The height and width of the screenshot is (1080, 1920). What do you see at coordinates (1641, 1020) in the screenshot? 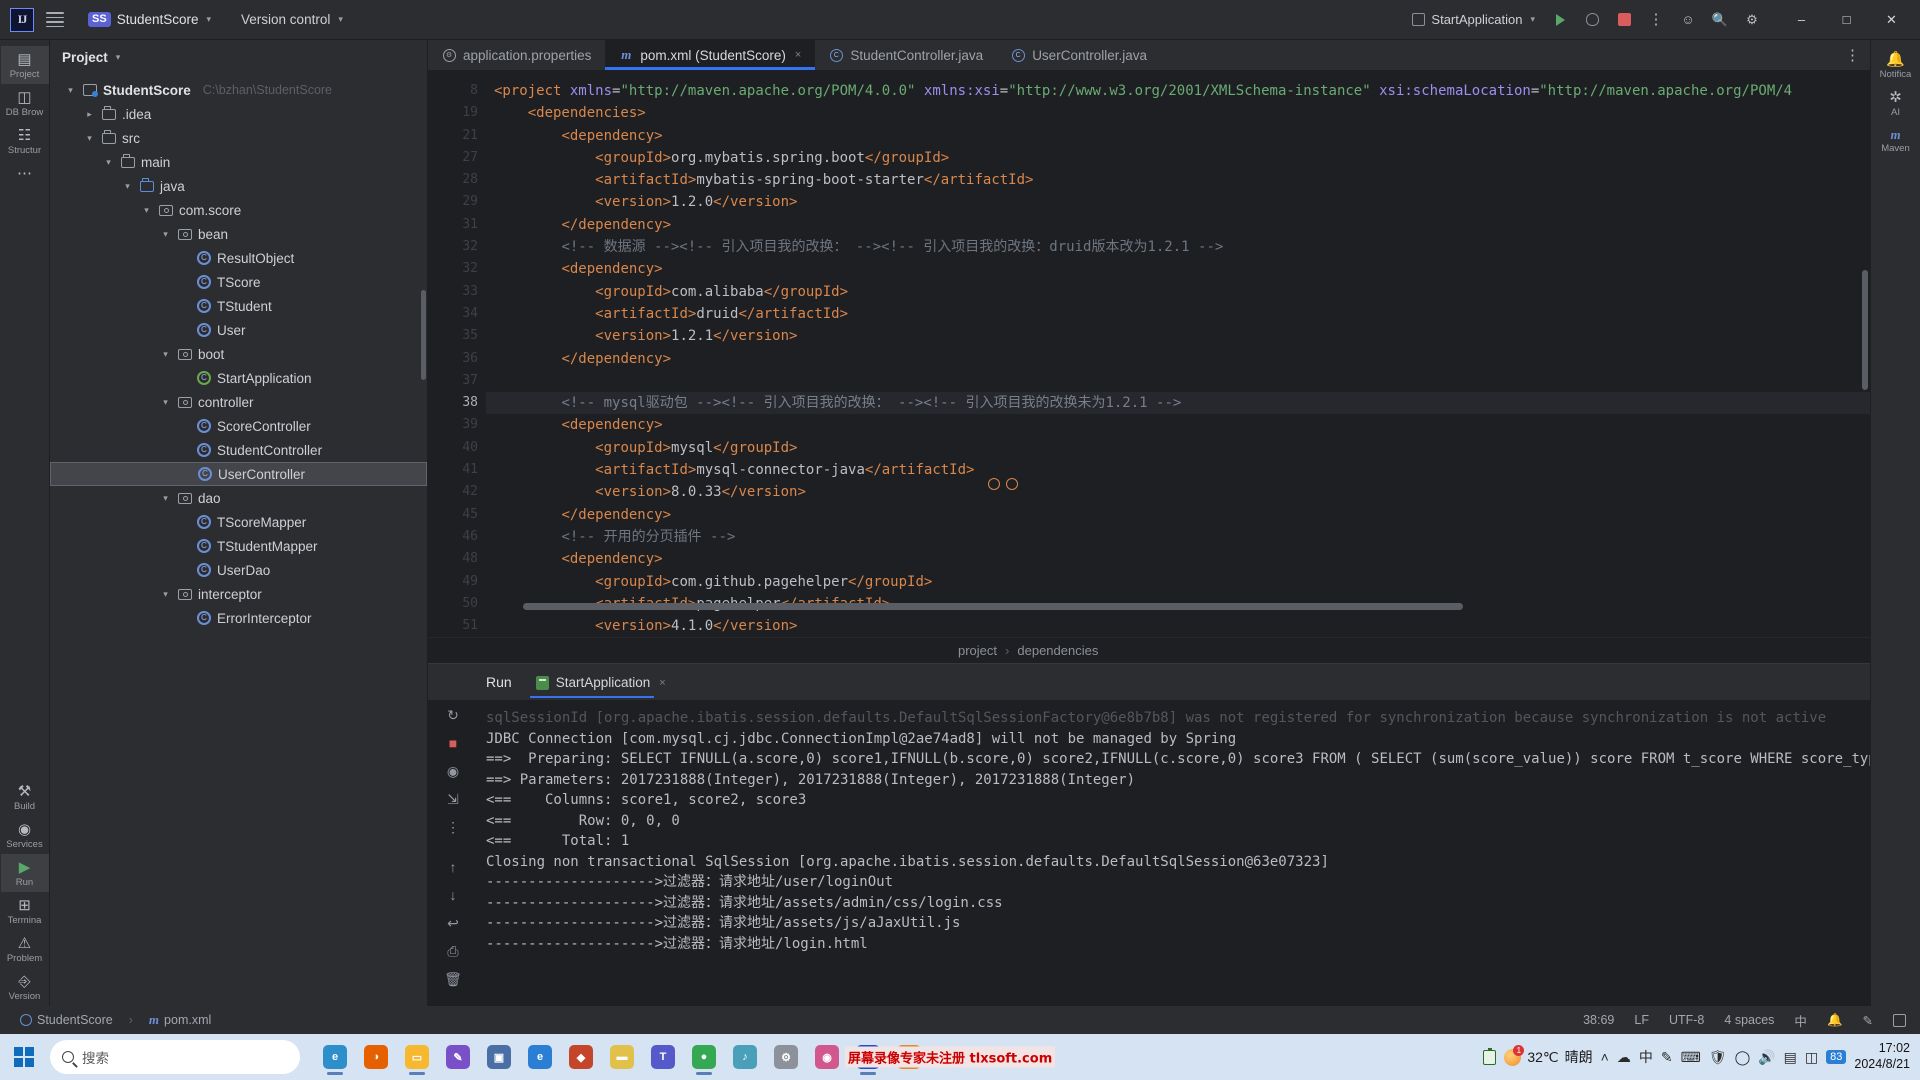
I see `line-separator: LF` at bounding box center [1641, 1020].